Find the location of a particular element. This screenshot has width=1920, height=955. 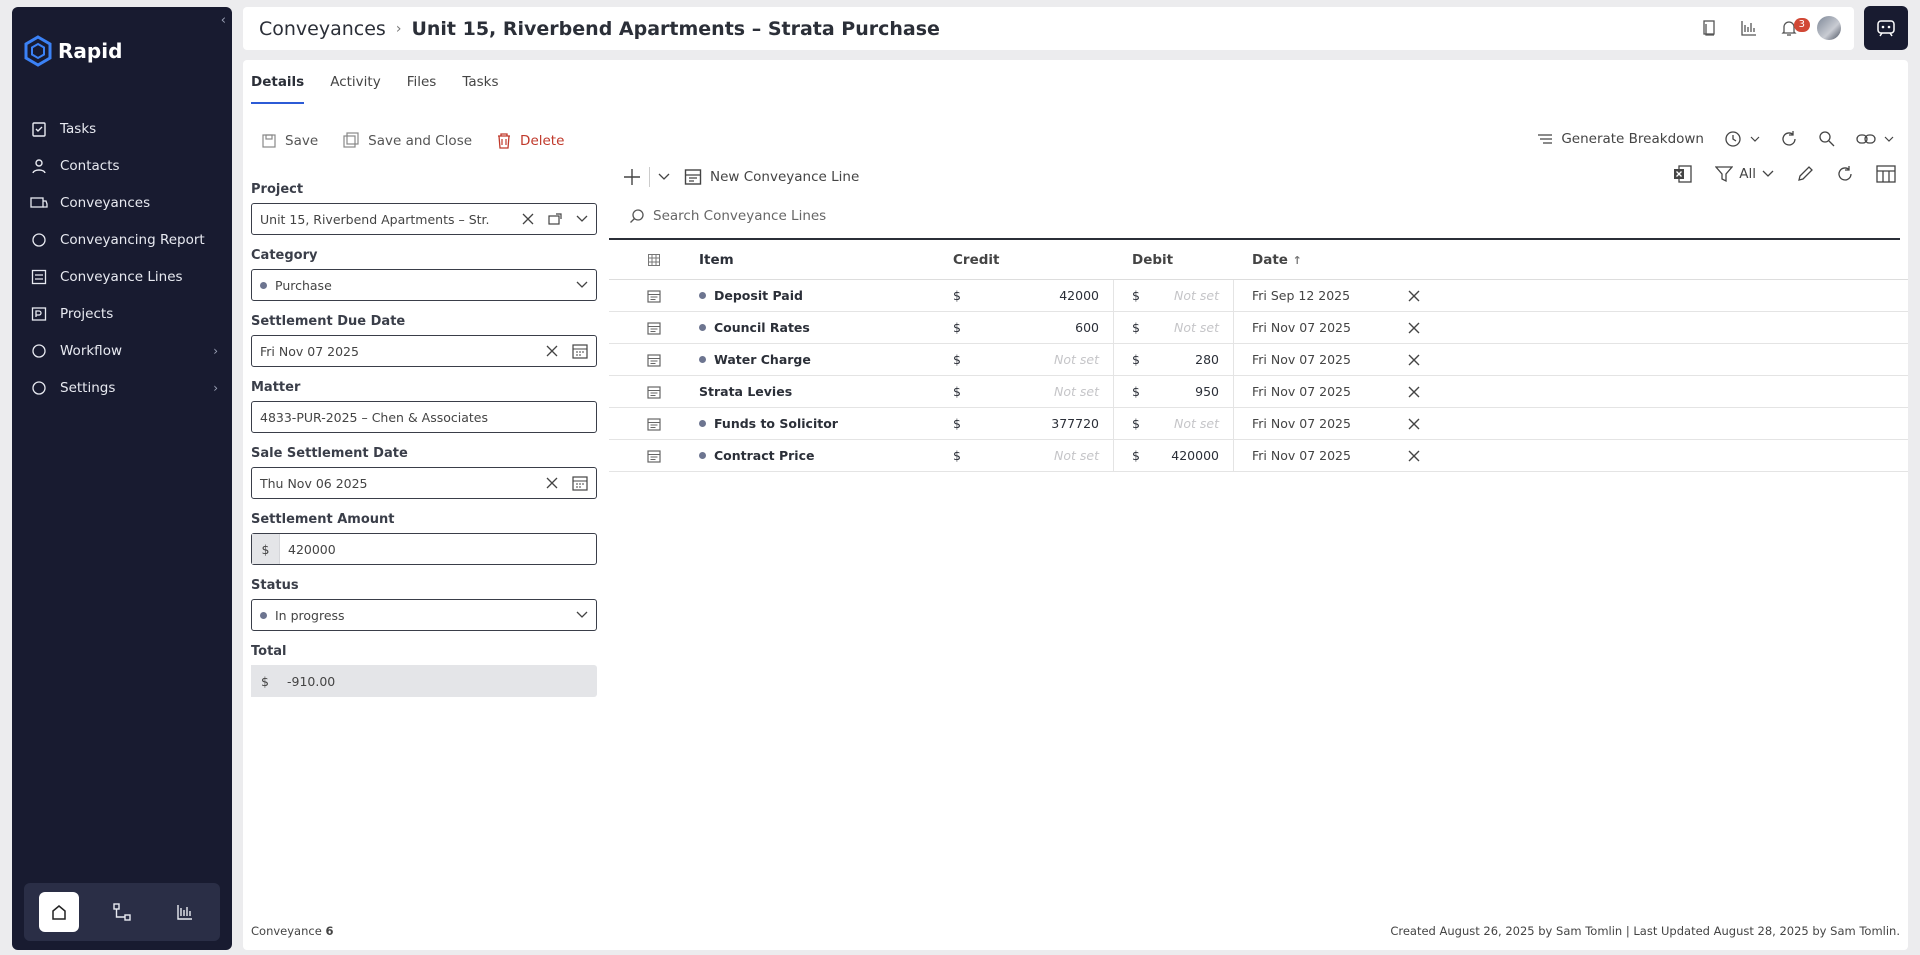

link-dropdown is located at coordinates (1875, 139).